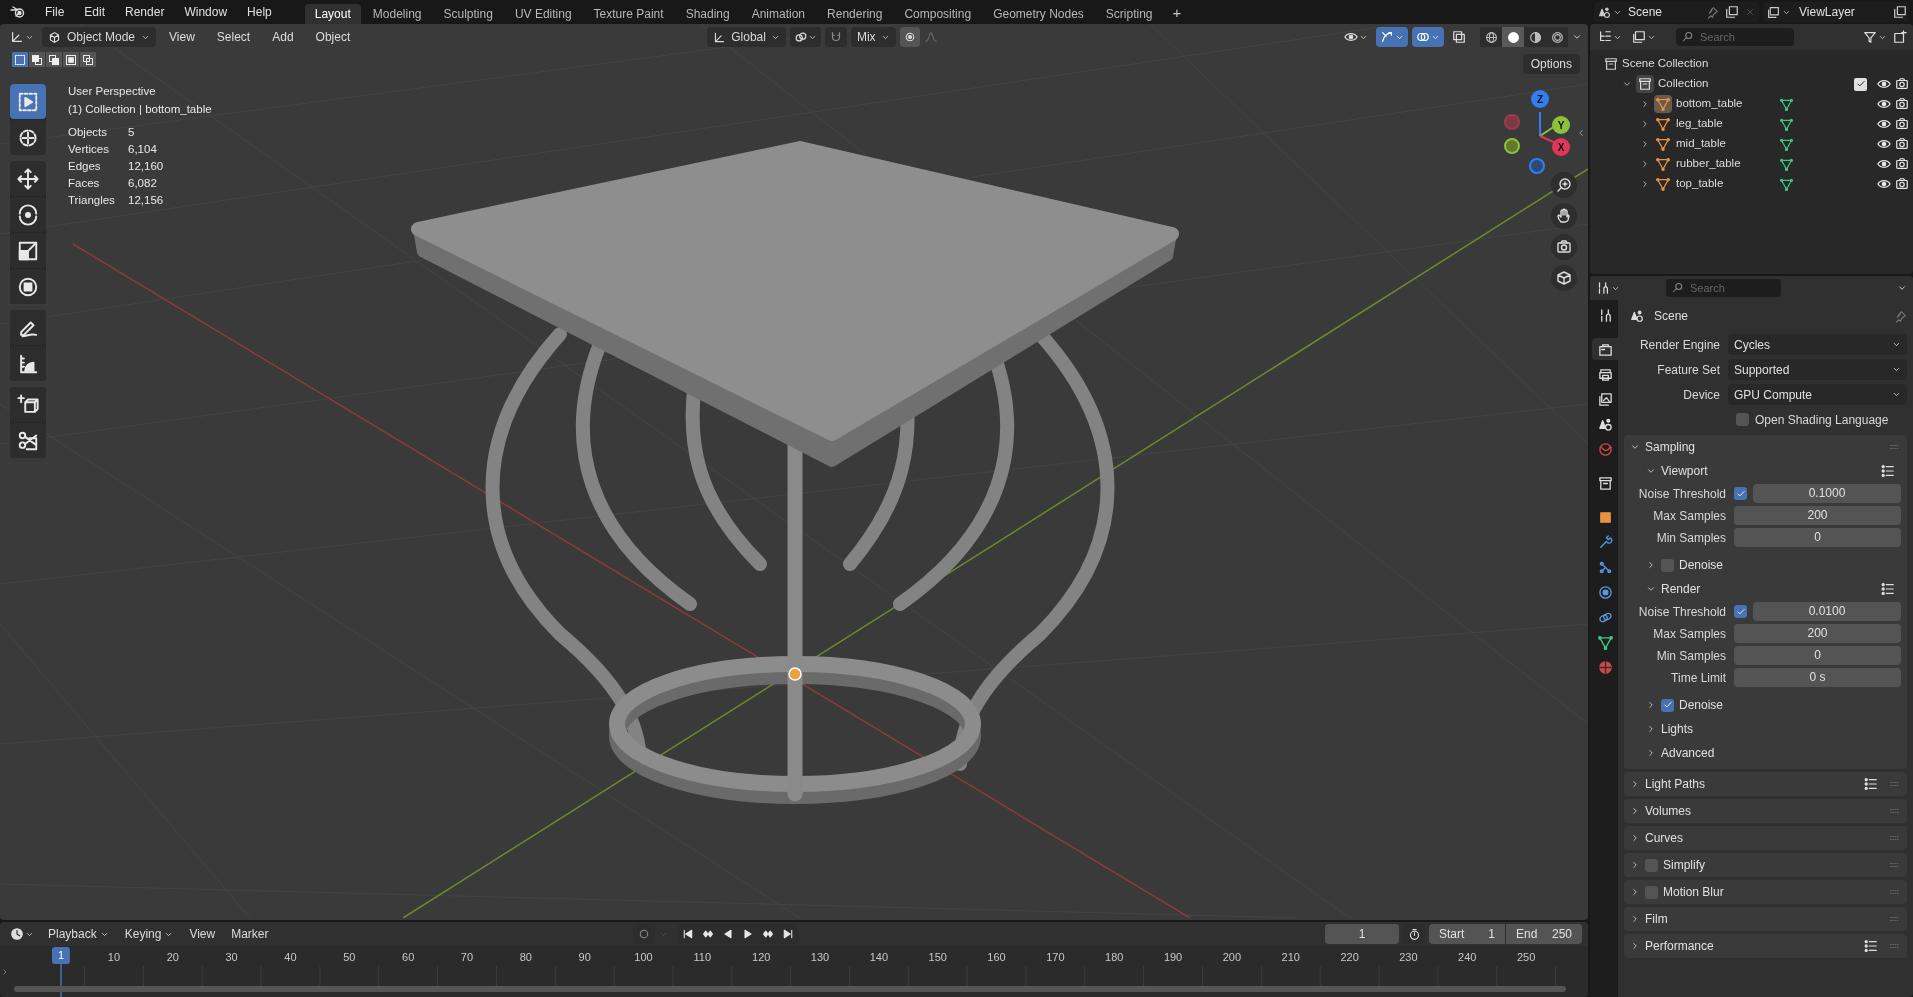 This screenshot has width=1913, height=997. Describe the element at coordinates (1672, 64) in the screenshot. I see `outliner-item: Scene Collection` at that location.